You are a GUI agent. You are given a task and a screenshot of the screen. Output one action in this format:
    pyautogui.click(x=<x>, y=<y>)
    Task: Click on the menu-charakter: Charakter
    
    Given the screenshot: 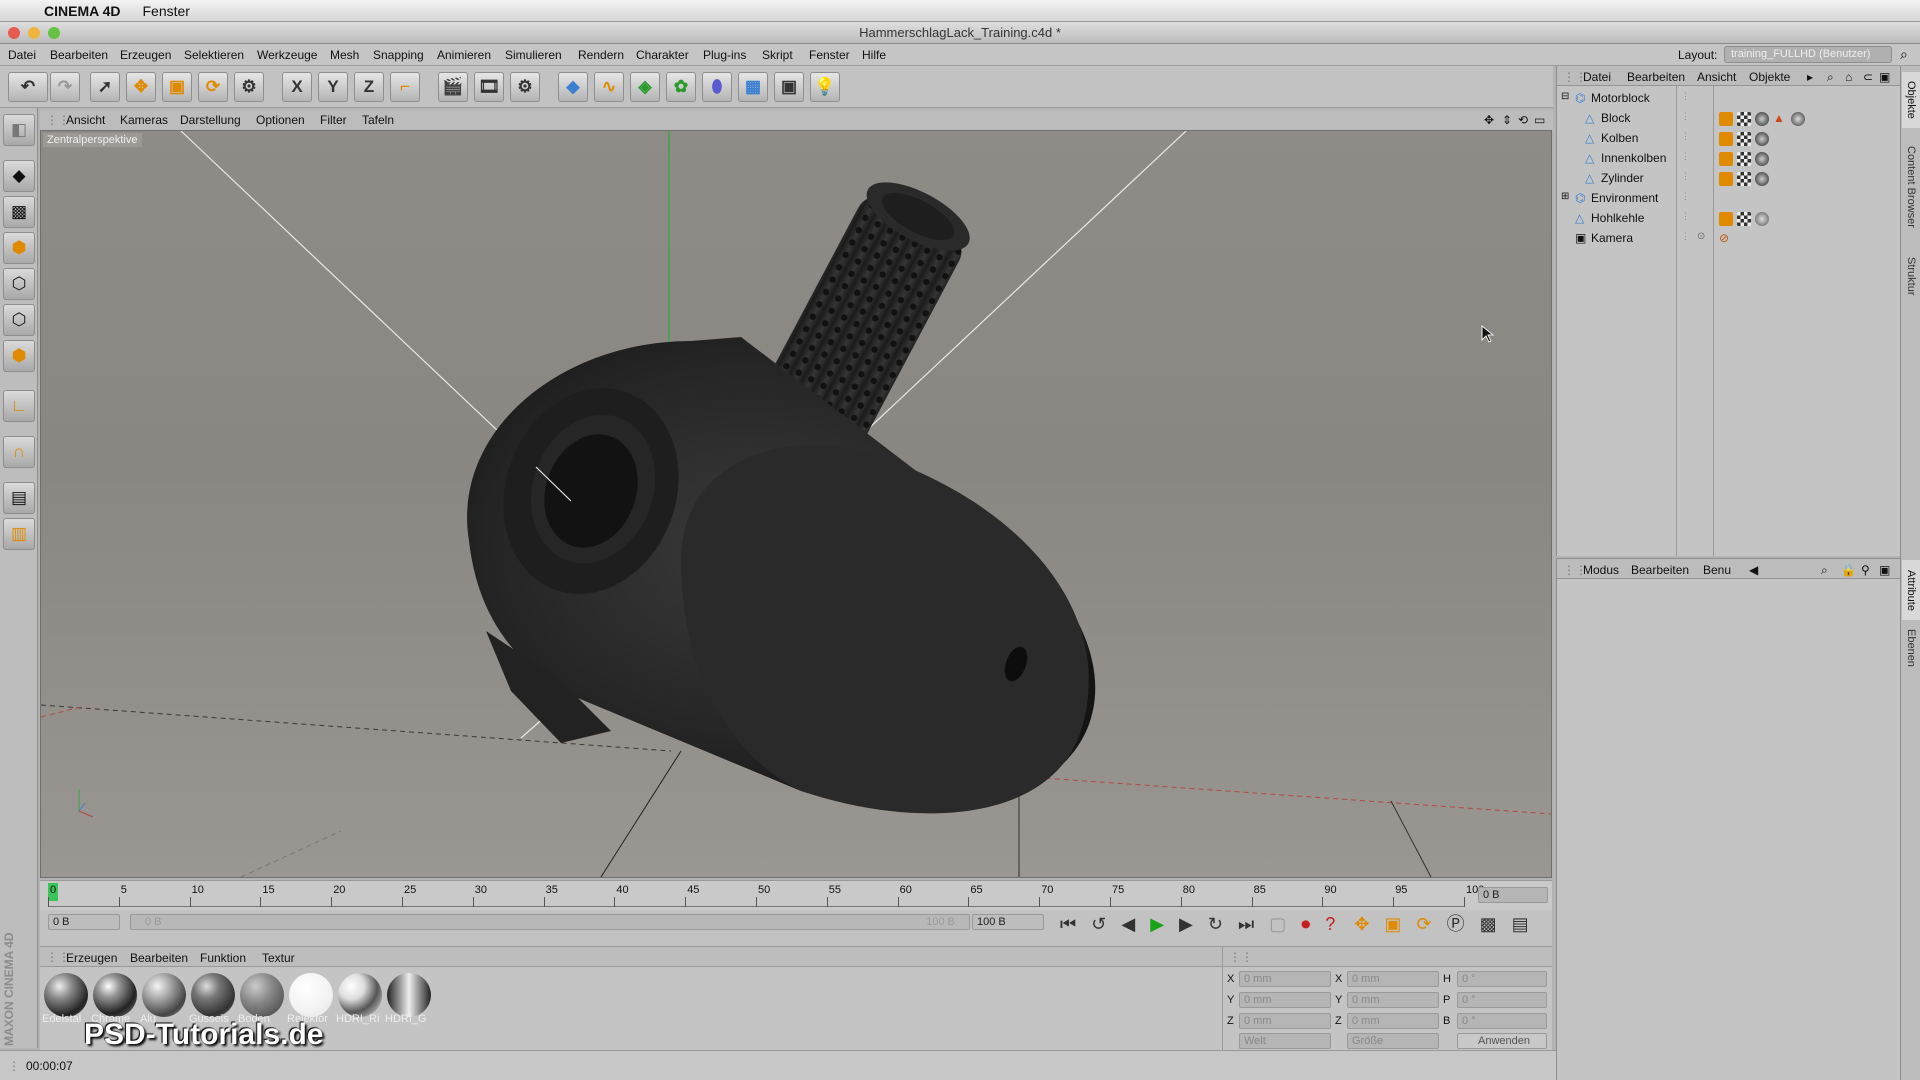 What is the action you would take?
    pyautogui.click(x=662, y=55)
    